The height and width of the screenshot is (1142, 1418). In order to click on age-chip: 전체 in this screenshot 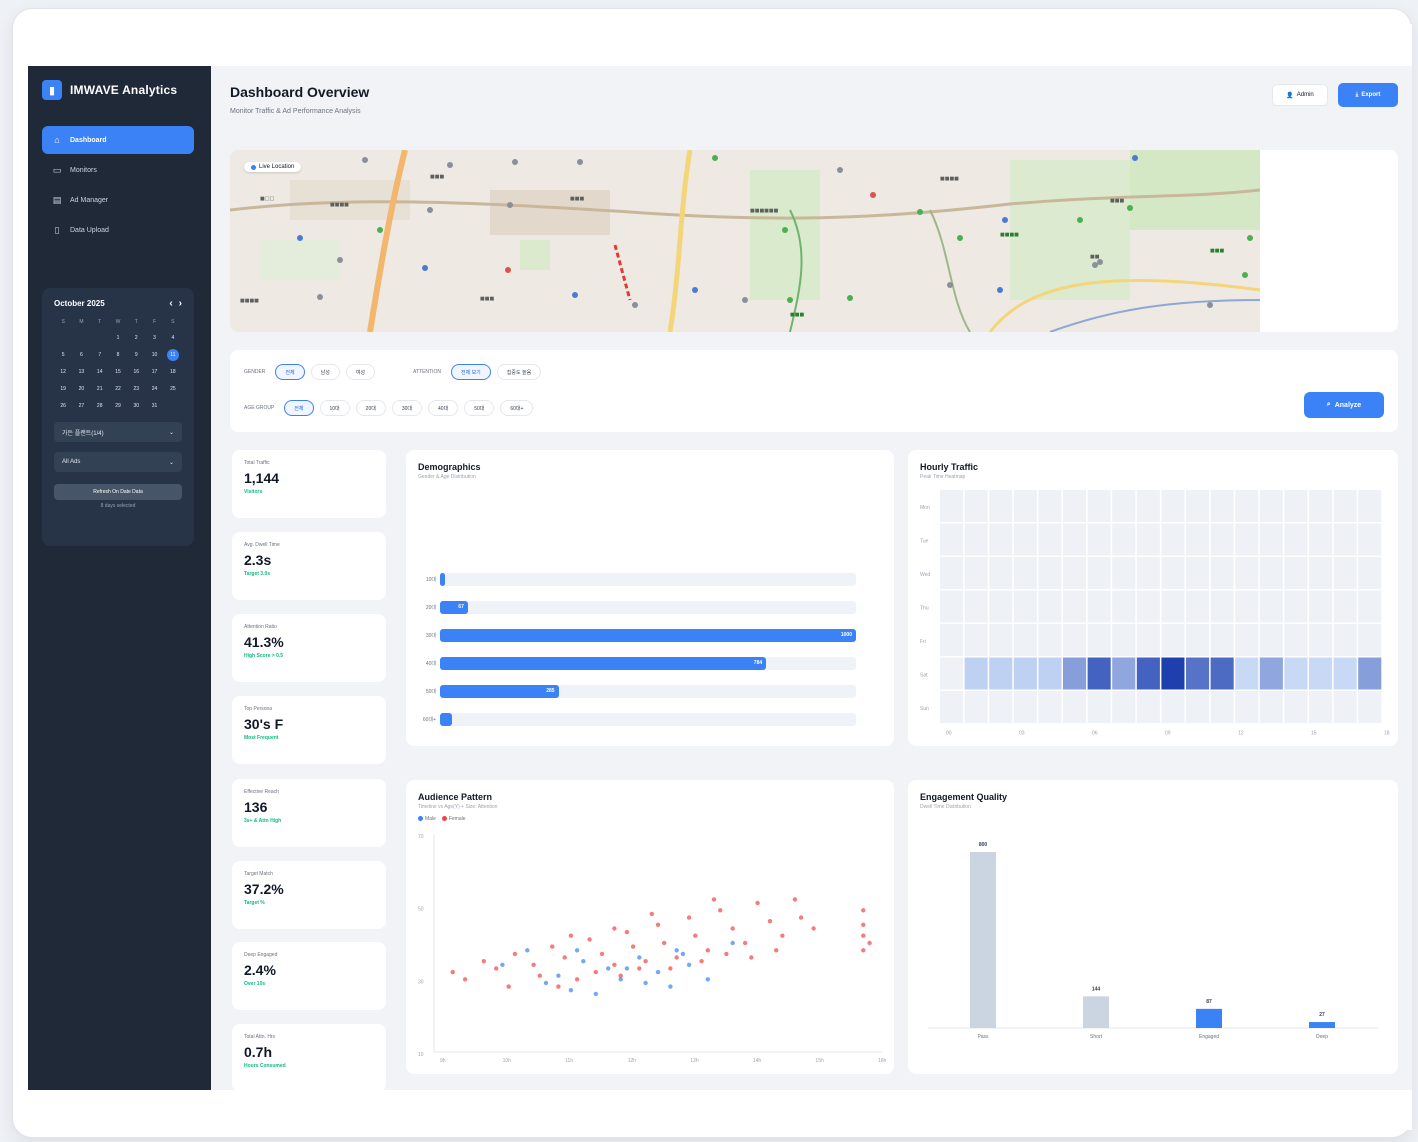, I will do `click(299, 408)`.